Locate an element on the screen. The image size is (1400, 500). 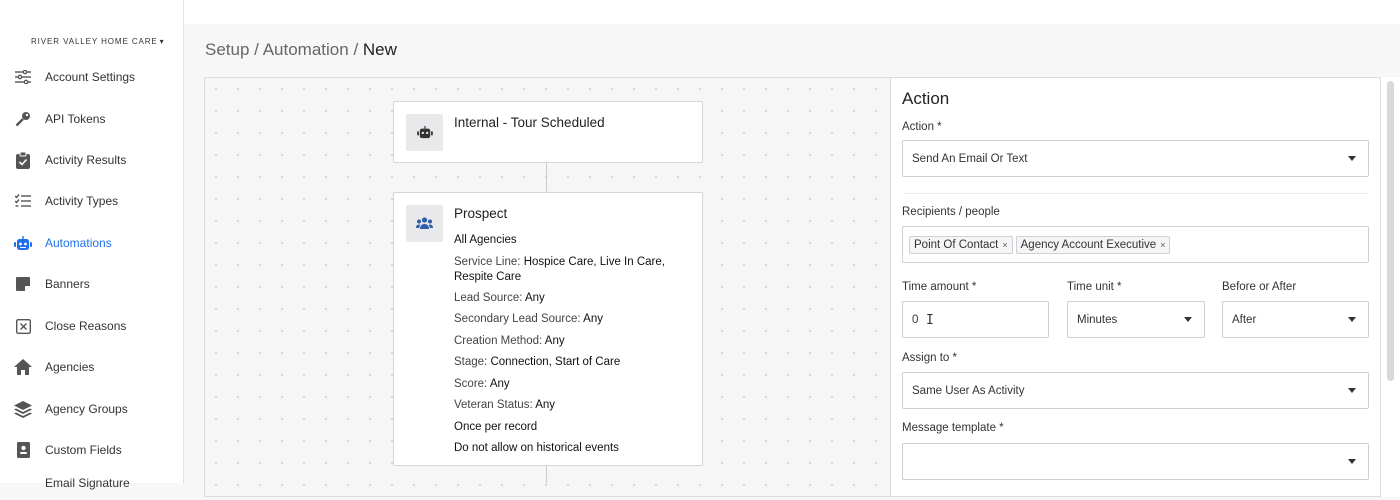
trigger-card: Internal - Tour Scheduled is located at coordinates (548, 132).